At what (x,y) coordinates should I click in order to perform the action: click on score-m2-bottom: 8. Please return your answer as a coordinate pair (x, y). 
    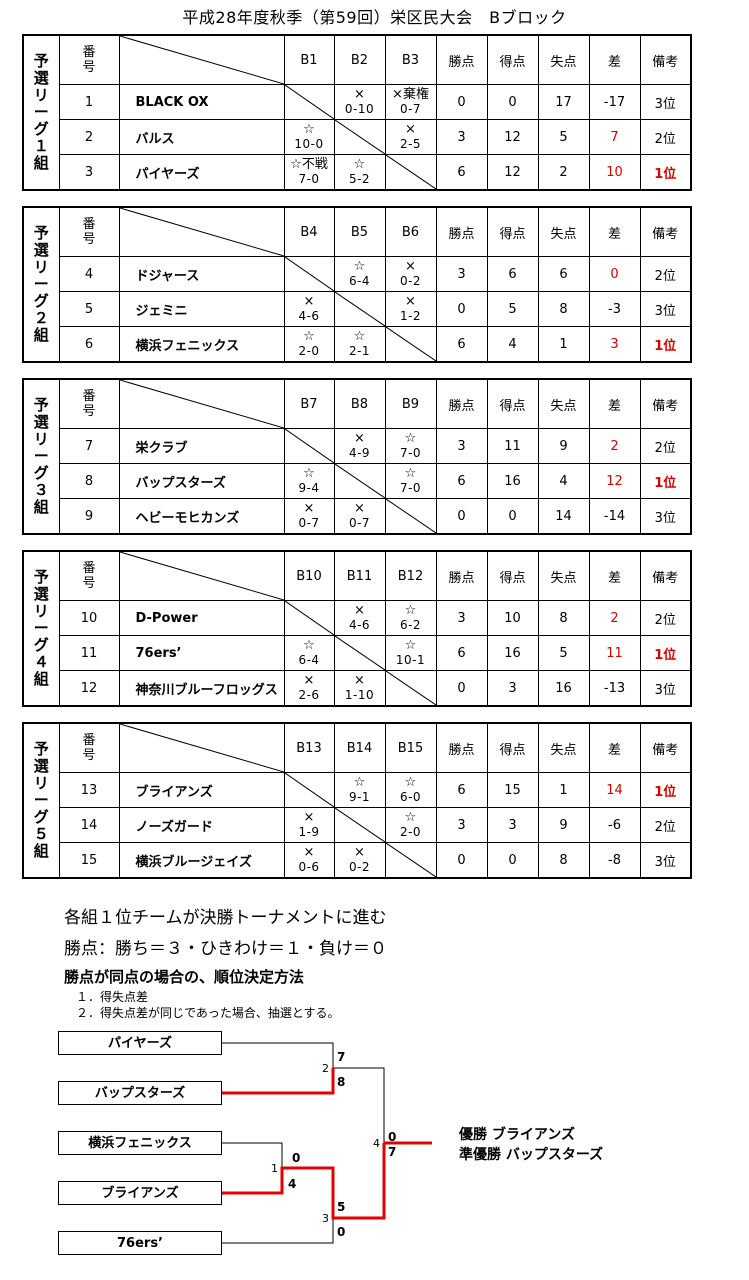
    Looking at the image, I should click on (341, 1082).